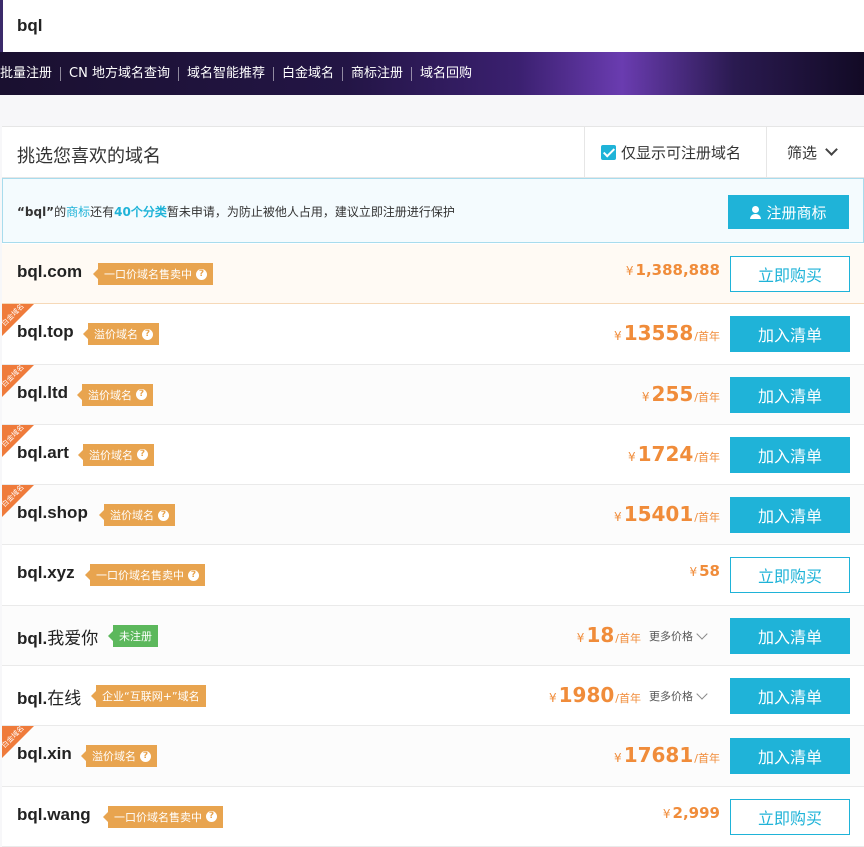 This screenshot has height=847, width=864. What do you see at coordinates (226, 73) in the screenshot?
I see `nav-link-smart-recommend: 域名智能推荐` at bounding box center [226, 73].